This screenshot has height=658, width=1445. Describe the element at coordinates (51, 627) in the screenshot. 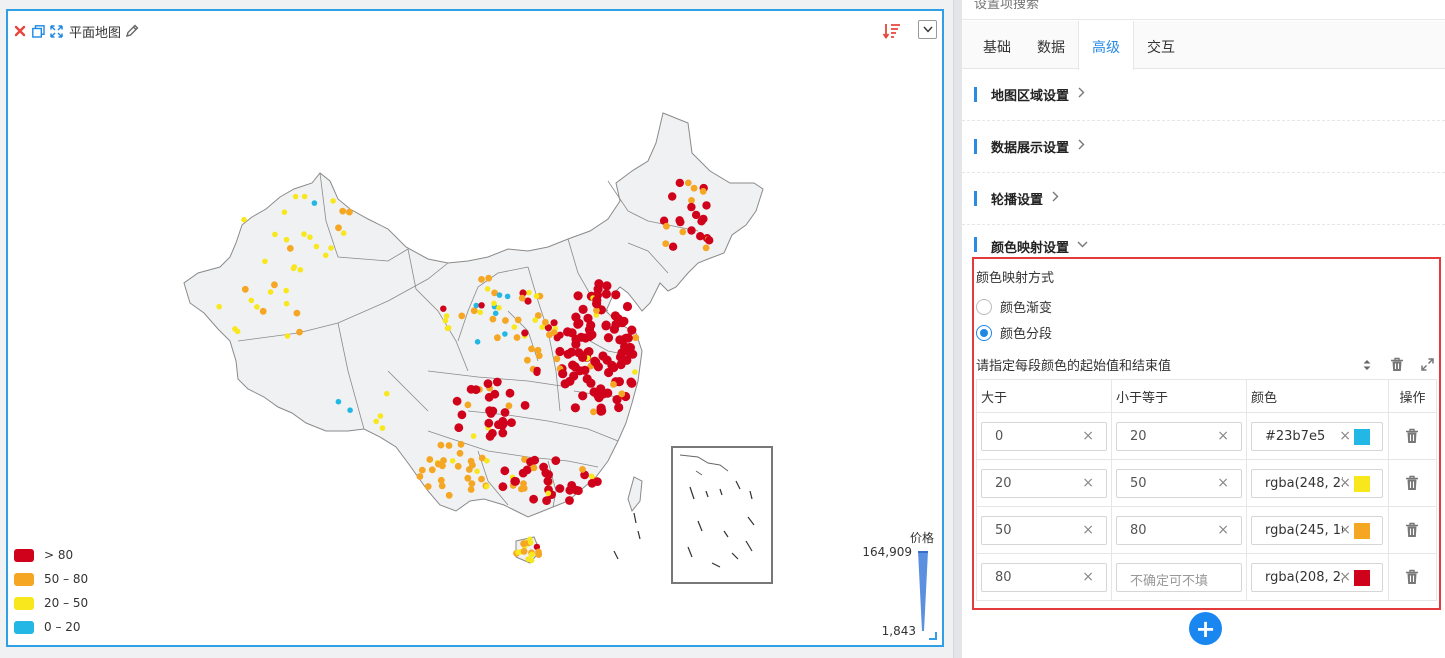

I see `legend-item: 0 – 20` at that location.